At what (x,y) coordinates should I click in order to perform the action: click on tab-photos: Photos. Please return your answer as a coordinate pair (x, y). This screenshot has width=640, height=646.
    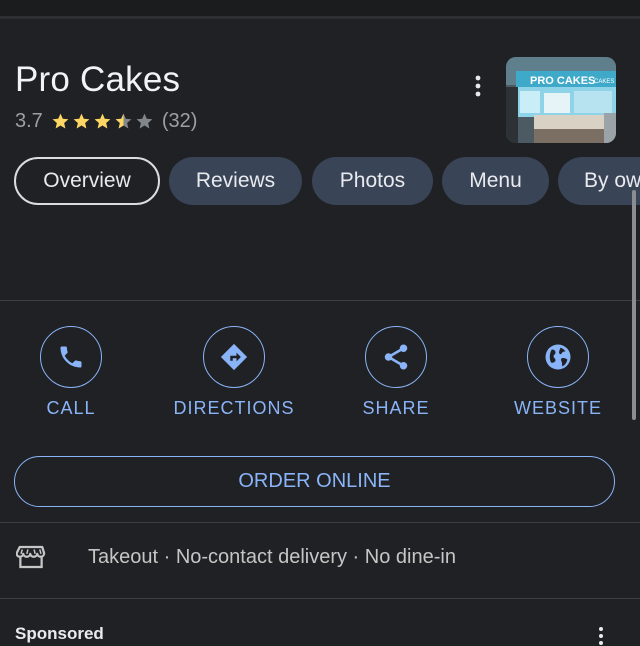
    Looking at the image, I should click on (372, 181).